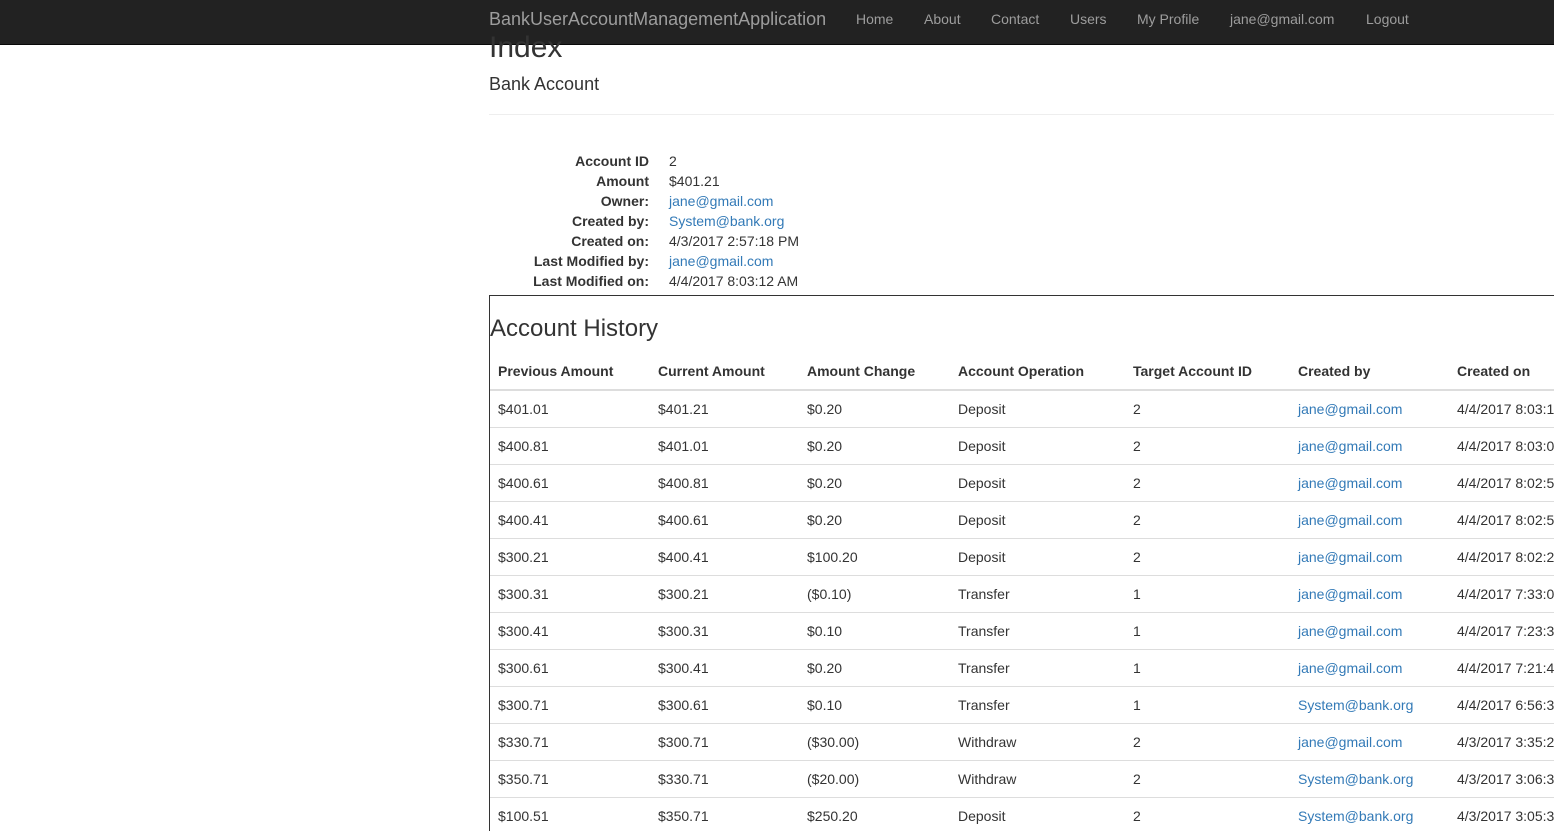  Describe the element at coordinates (1501, 779) in the screenshot. I see `created-on-cell: 4/3/2017 3:06:3` at that location.